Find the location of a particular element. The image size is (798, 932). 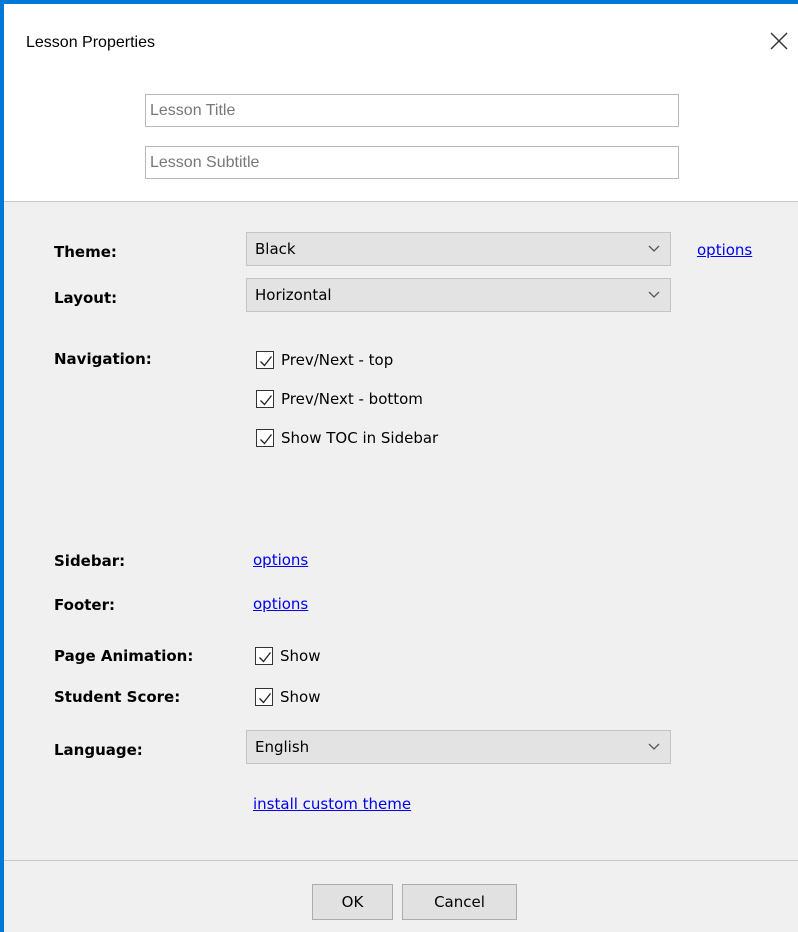

theme-label: Theme: is located at coordinates (85, 252).